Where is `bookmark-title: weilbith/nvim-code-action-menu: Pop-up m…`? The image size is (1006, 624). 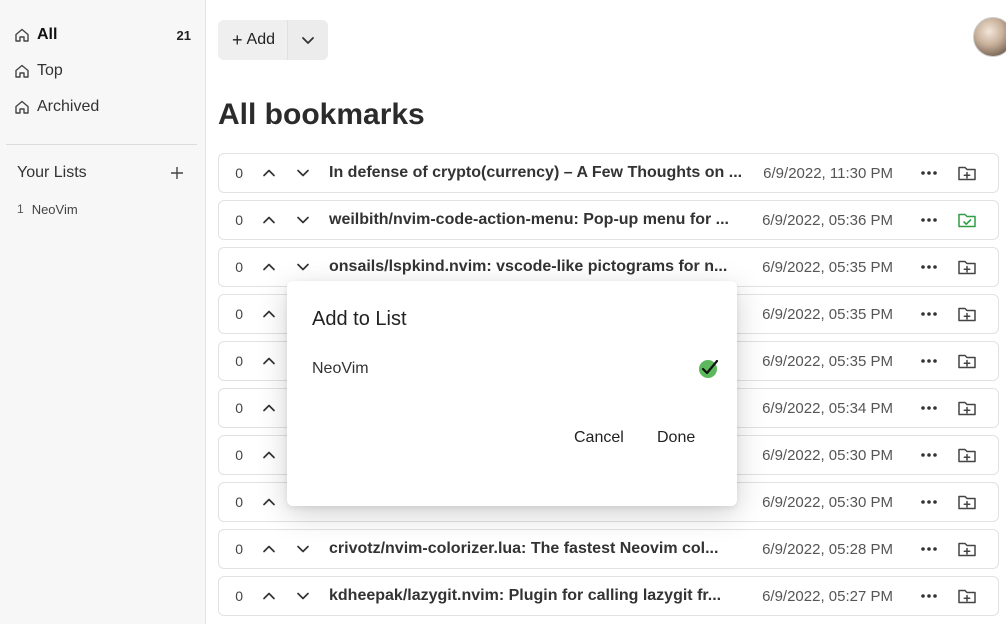 bookmark-title: weilbith/nvim-code-action-menu: Pop-up m… is located at coordinates (540, 220).